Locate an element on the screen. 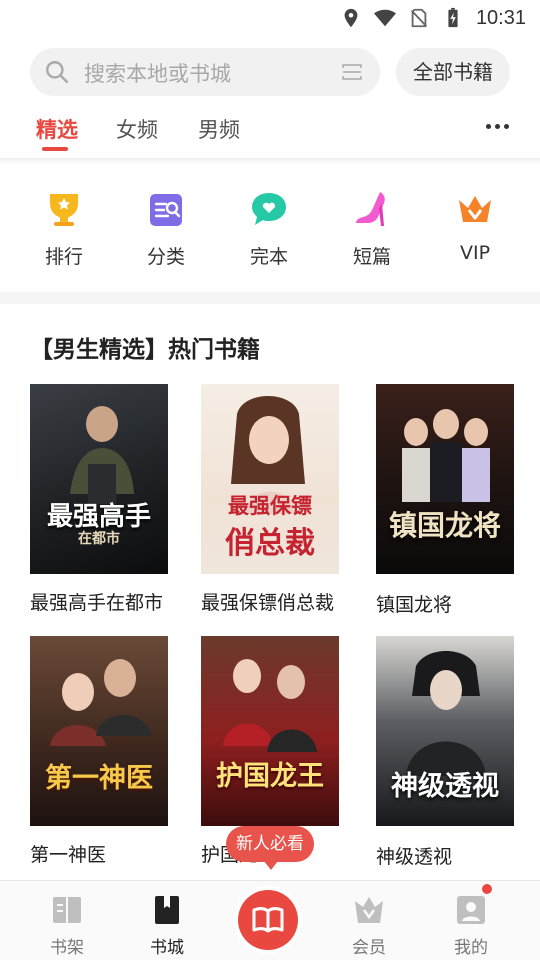  open-book-icon is located at coordinates (268, 920).